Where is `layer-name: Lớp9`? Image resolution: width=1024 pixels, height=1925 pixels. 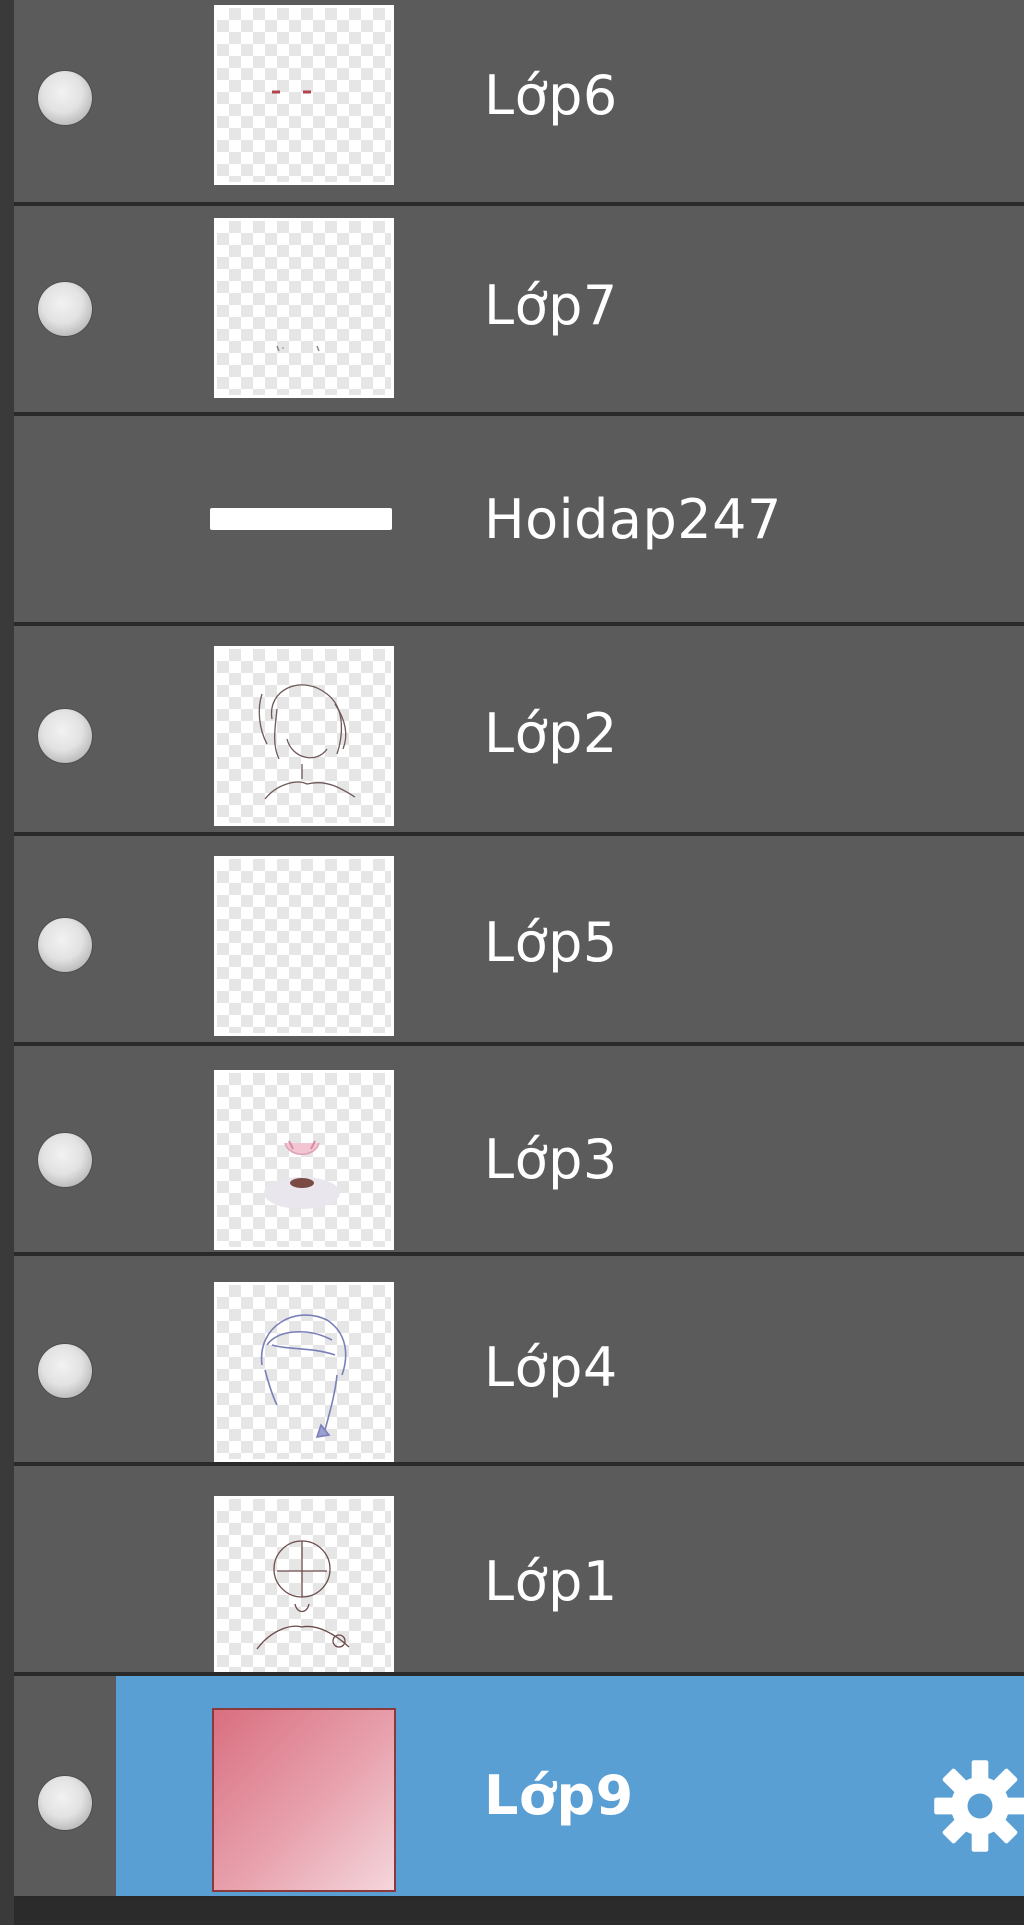
layer-name: Lớp9 is located at coordinates (559, 1795).